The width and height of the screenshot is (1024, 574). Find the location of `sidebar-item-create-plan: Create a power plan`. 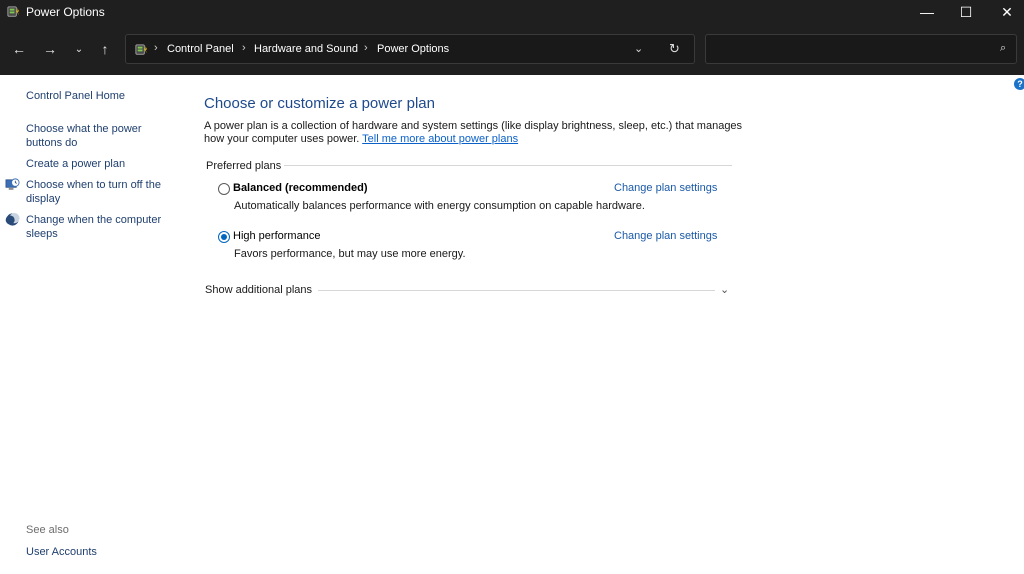

sidebar-item-create-plan: Create a power plan is located at coordinates (75, 164).